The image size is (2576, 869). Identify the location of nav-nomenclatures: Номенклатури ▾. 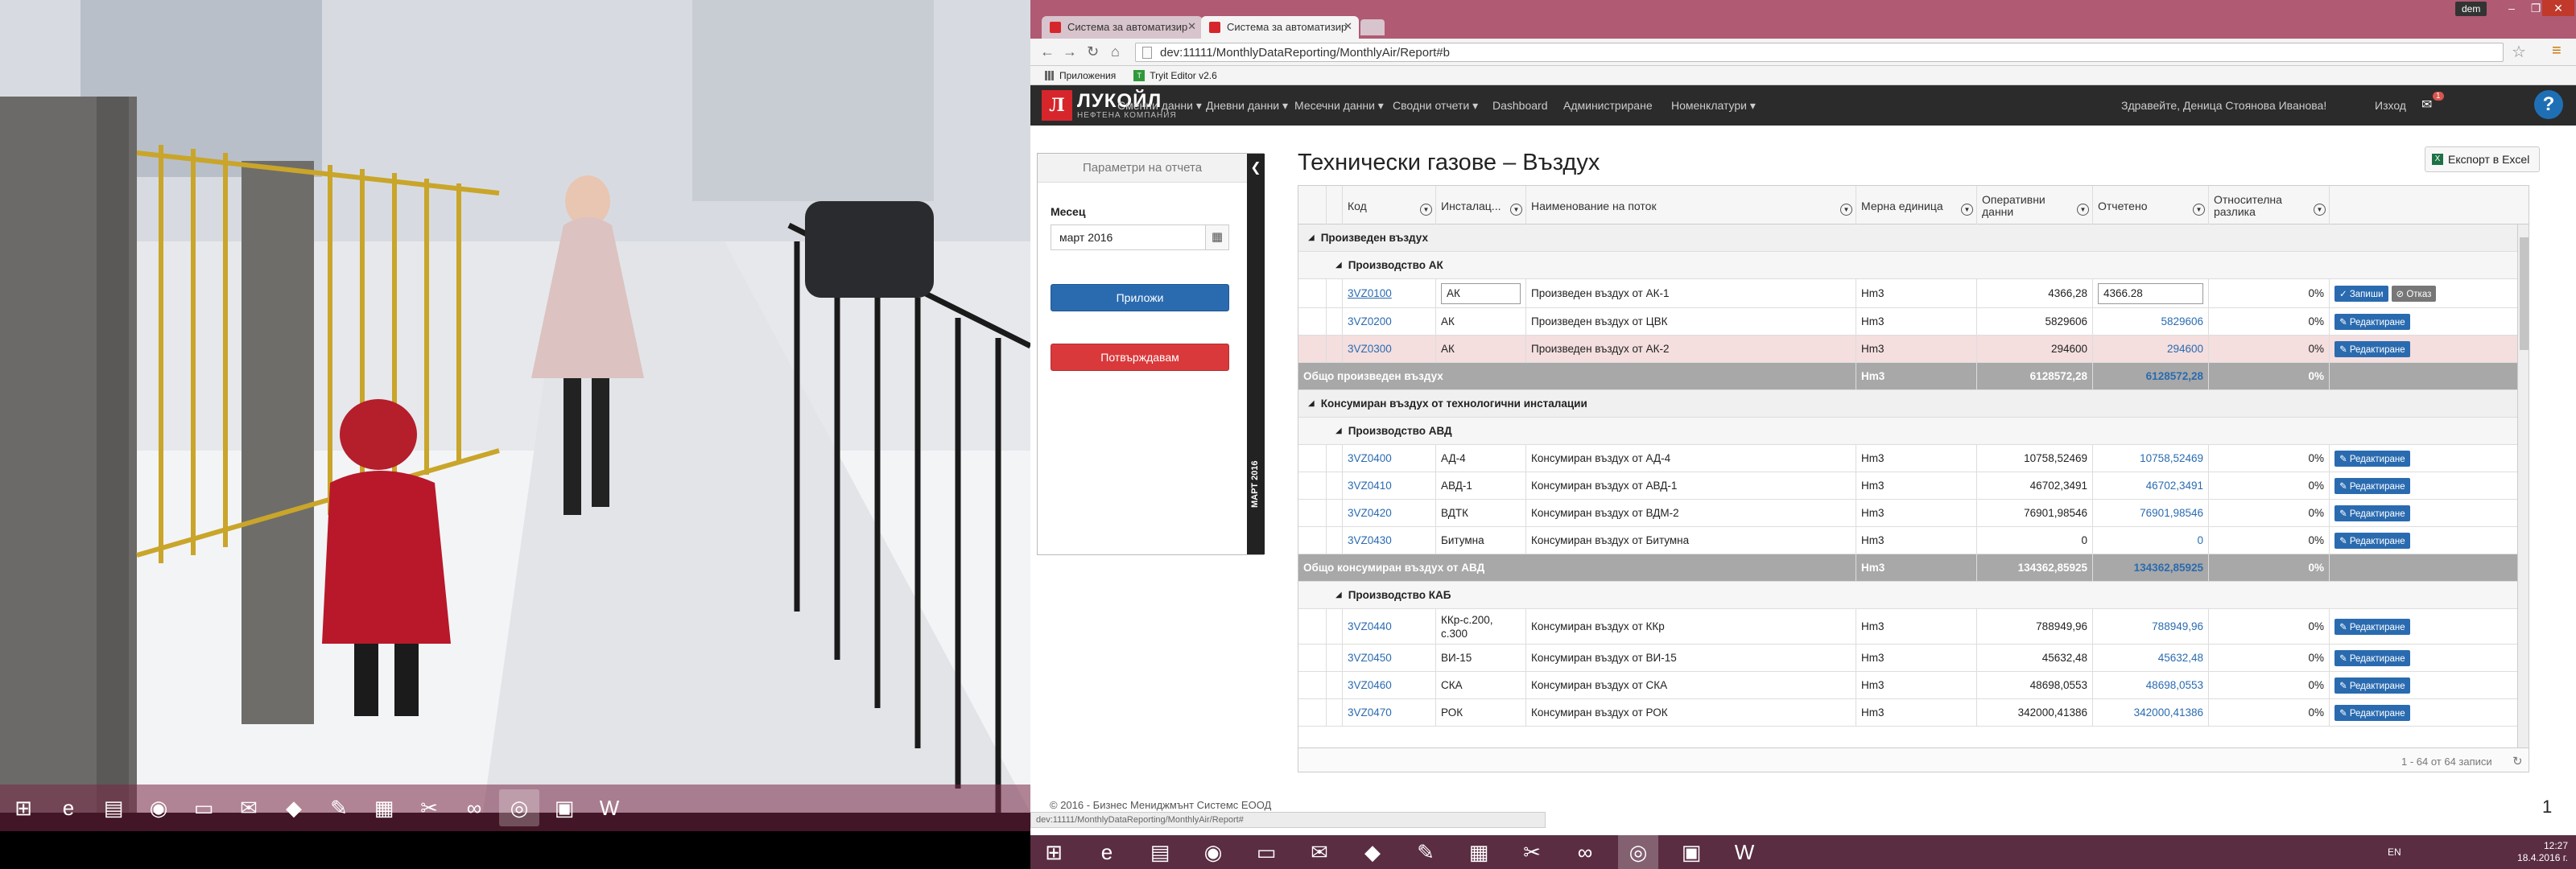
(1713, 106).